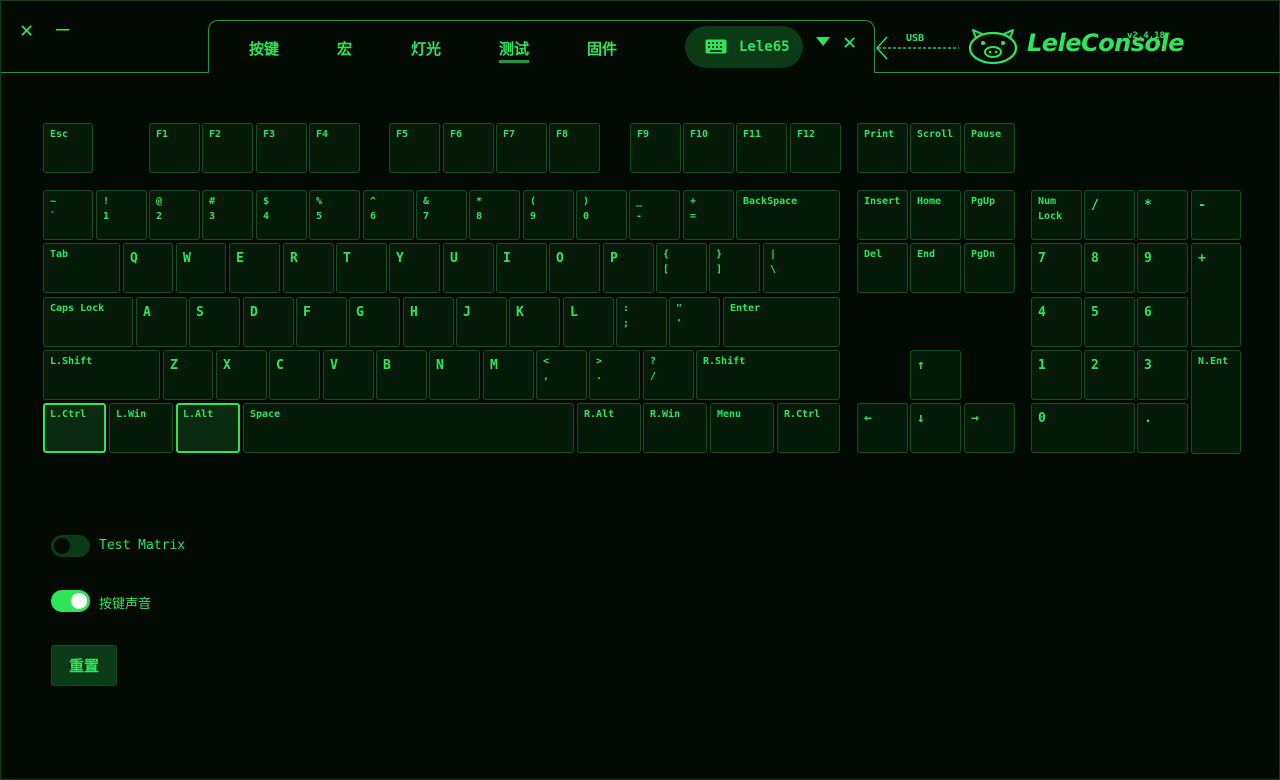 This screenshot has height=780, width=1280. What do you see at coordinates (548, 215) in the screenshot?
I see `key-d9: (9` at bounding box center [548, 215].